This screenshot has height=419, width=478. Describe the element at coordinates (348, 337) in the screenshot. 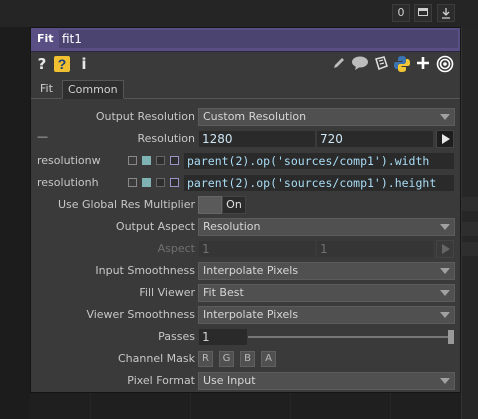

I see `passes-slider-track` at that location.